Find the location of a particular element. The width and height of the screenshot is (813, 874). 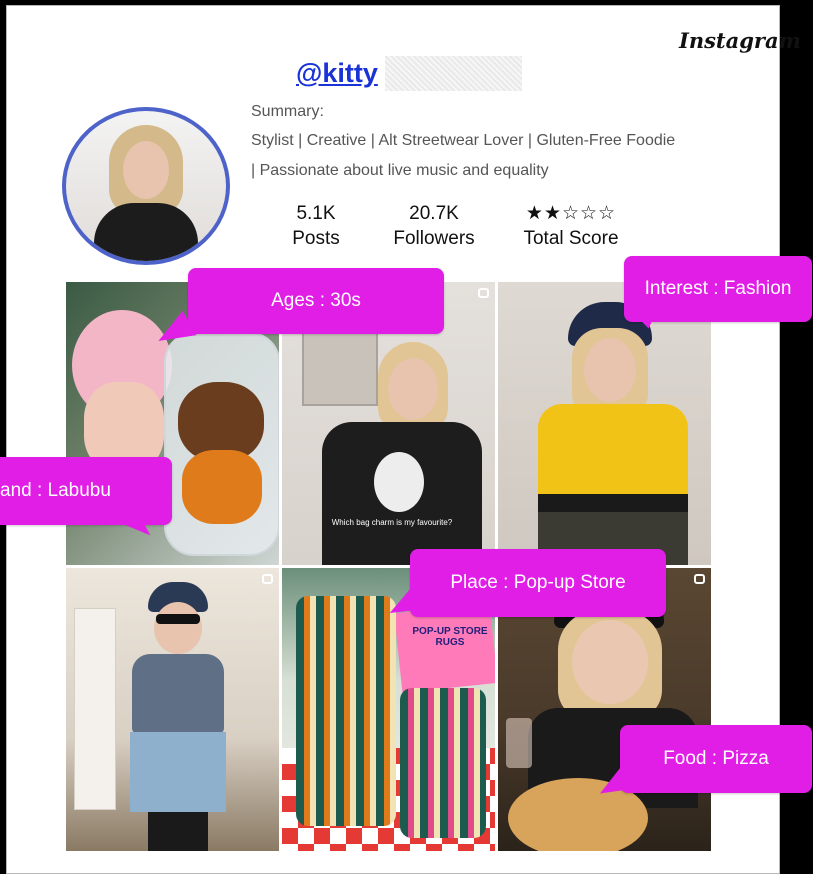

toy-pumpkin-body is located at coordinates (222, 487).